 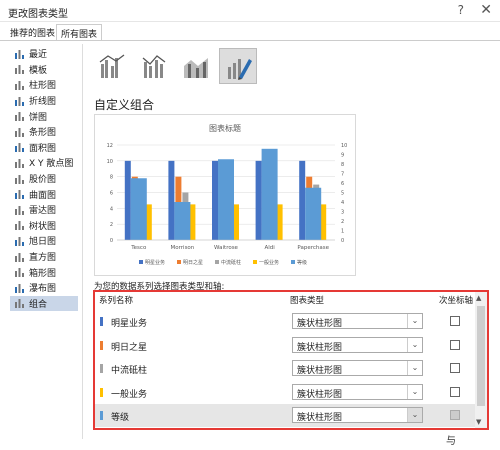 I want to click on waterfall-chart-icon, so click(x=19, y=288).